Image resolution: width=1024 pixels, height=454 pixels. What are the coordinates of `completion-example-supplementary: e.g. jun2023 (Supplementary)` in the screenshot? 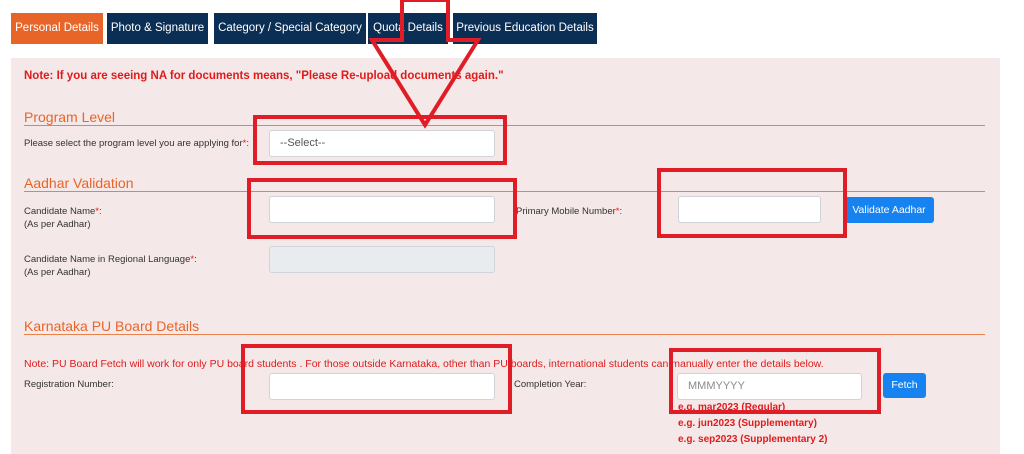 It's located at (747, 423).